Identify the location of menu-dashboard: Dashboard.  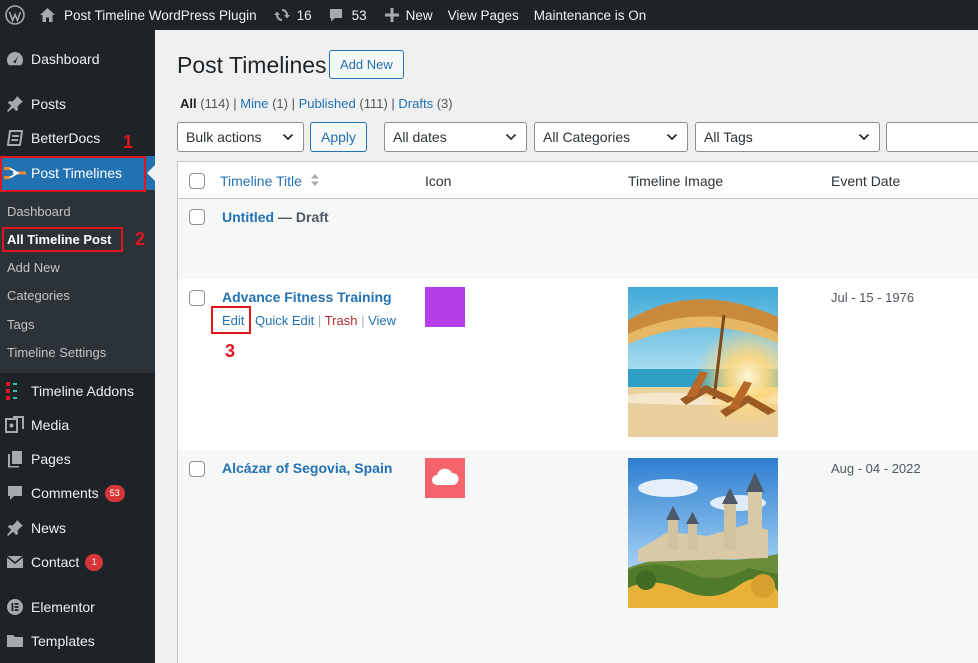
(77, 59).